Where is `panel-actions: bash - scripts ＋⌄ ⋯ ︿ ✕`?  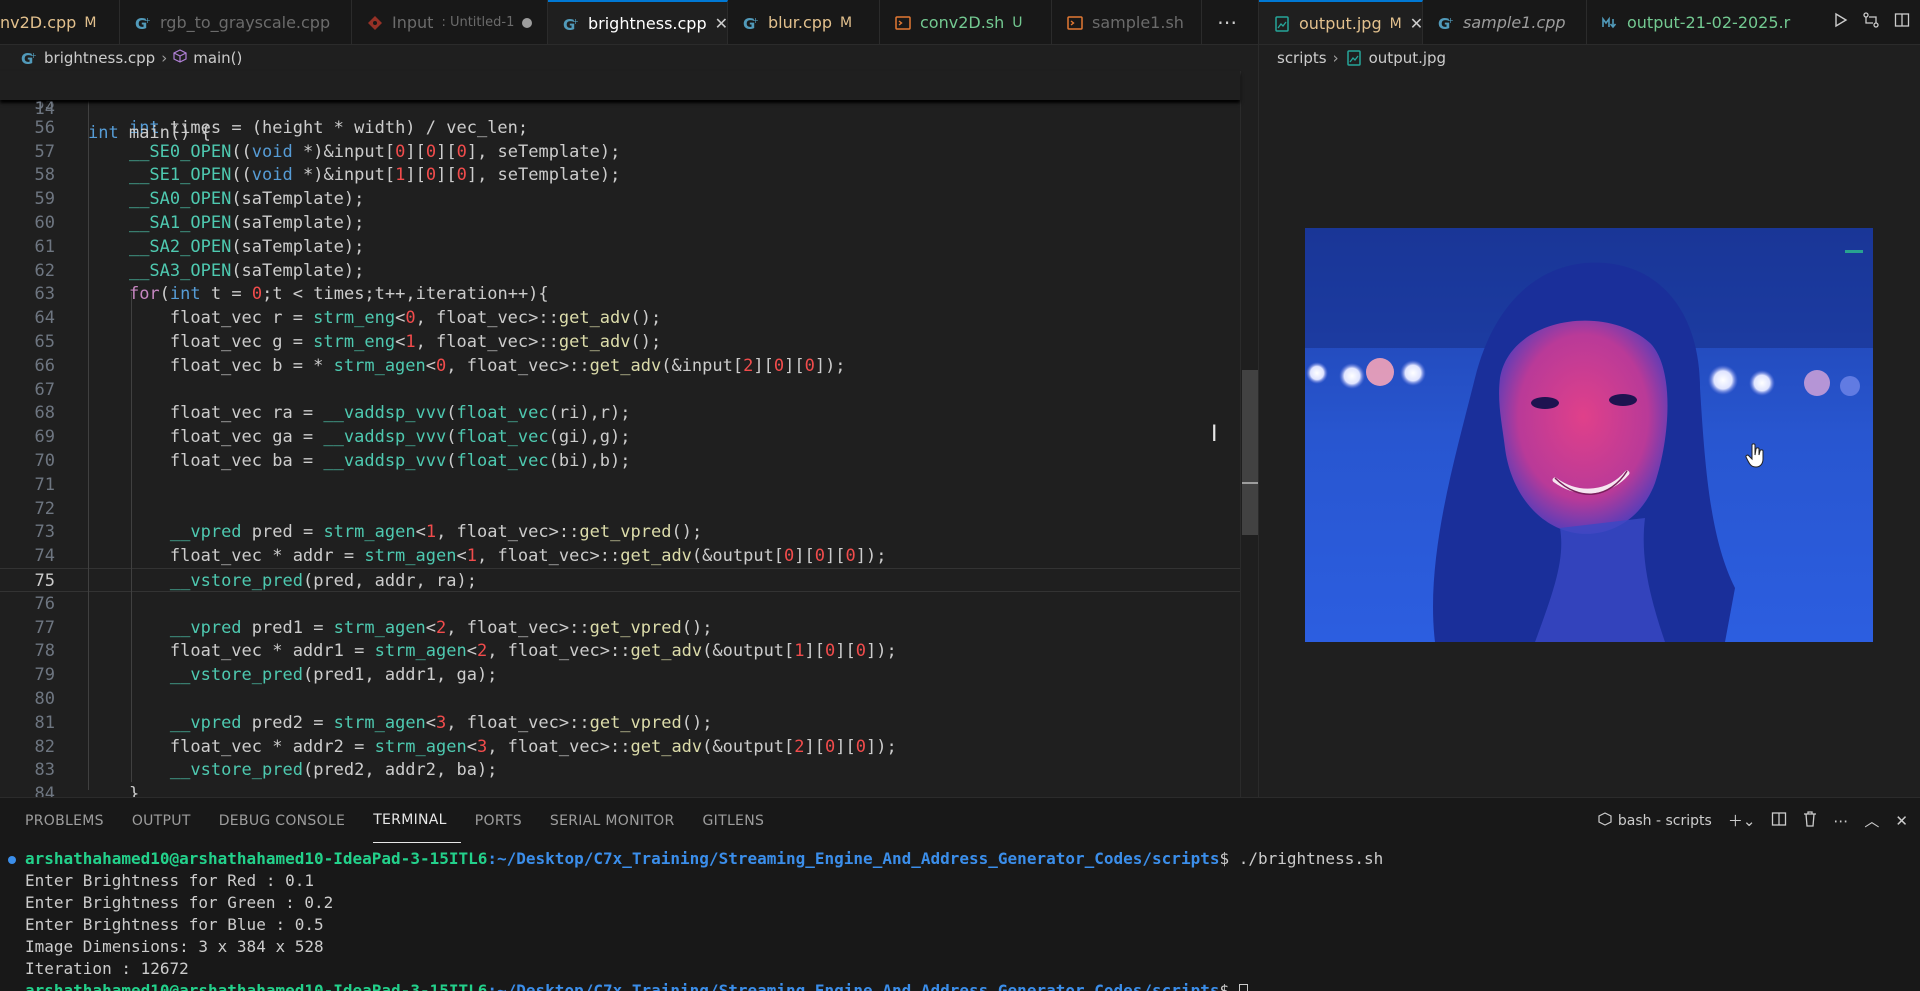 panel-actions: bash - scripts ＋⌄ ⋯ ︿ ✕ is located at coordinates (1753, 820).